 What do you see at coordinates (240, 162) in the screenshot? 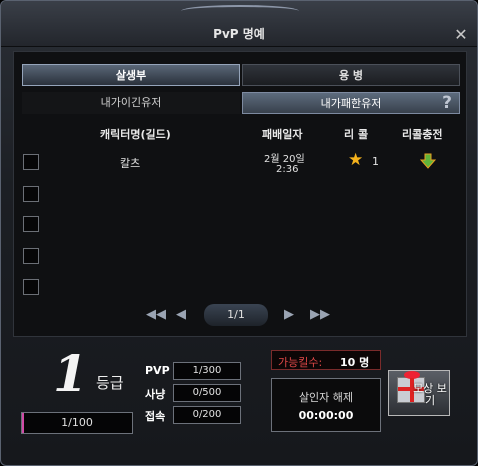
I see `table-row: 칼츠 2월 20일 2:36 ★ 1` at bounding box center [240, 162].